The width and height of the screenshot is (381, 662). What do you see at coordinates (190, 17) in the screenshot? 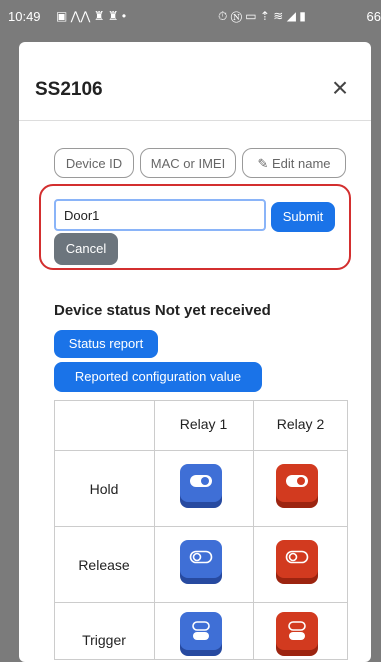
I see `status-bar: 10:49 ▣ ⋀⋀ ♜ ♜ • ⏱ Ⓝ ▭ ⇡ ≋ ◢ ▮ 66` at bounding box center [190, 17].